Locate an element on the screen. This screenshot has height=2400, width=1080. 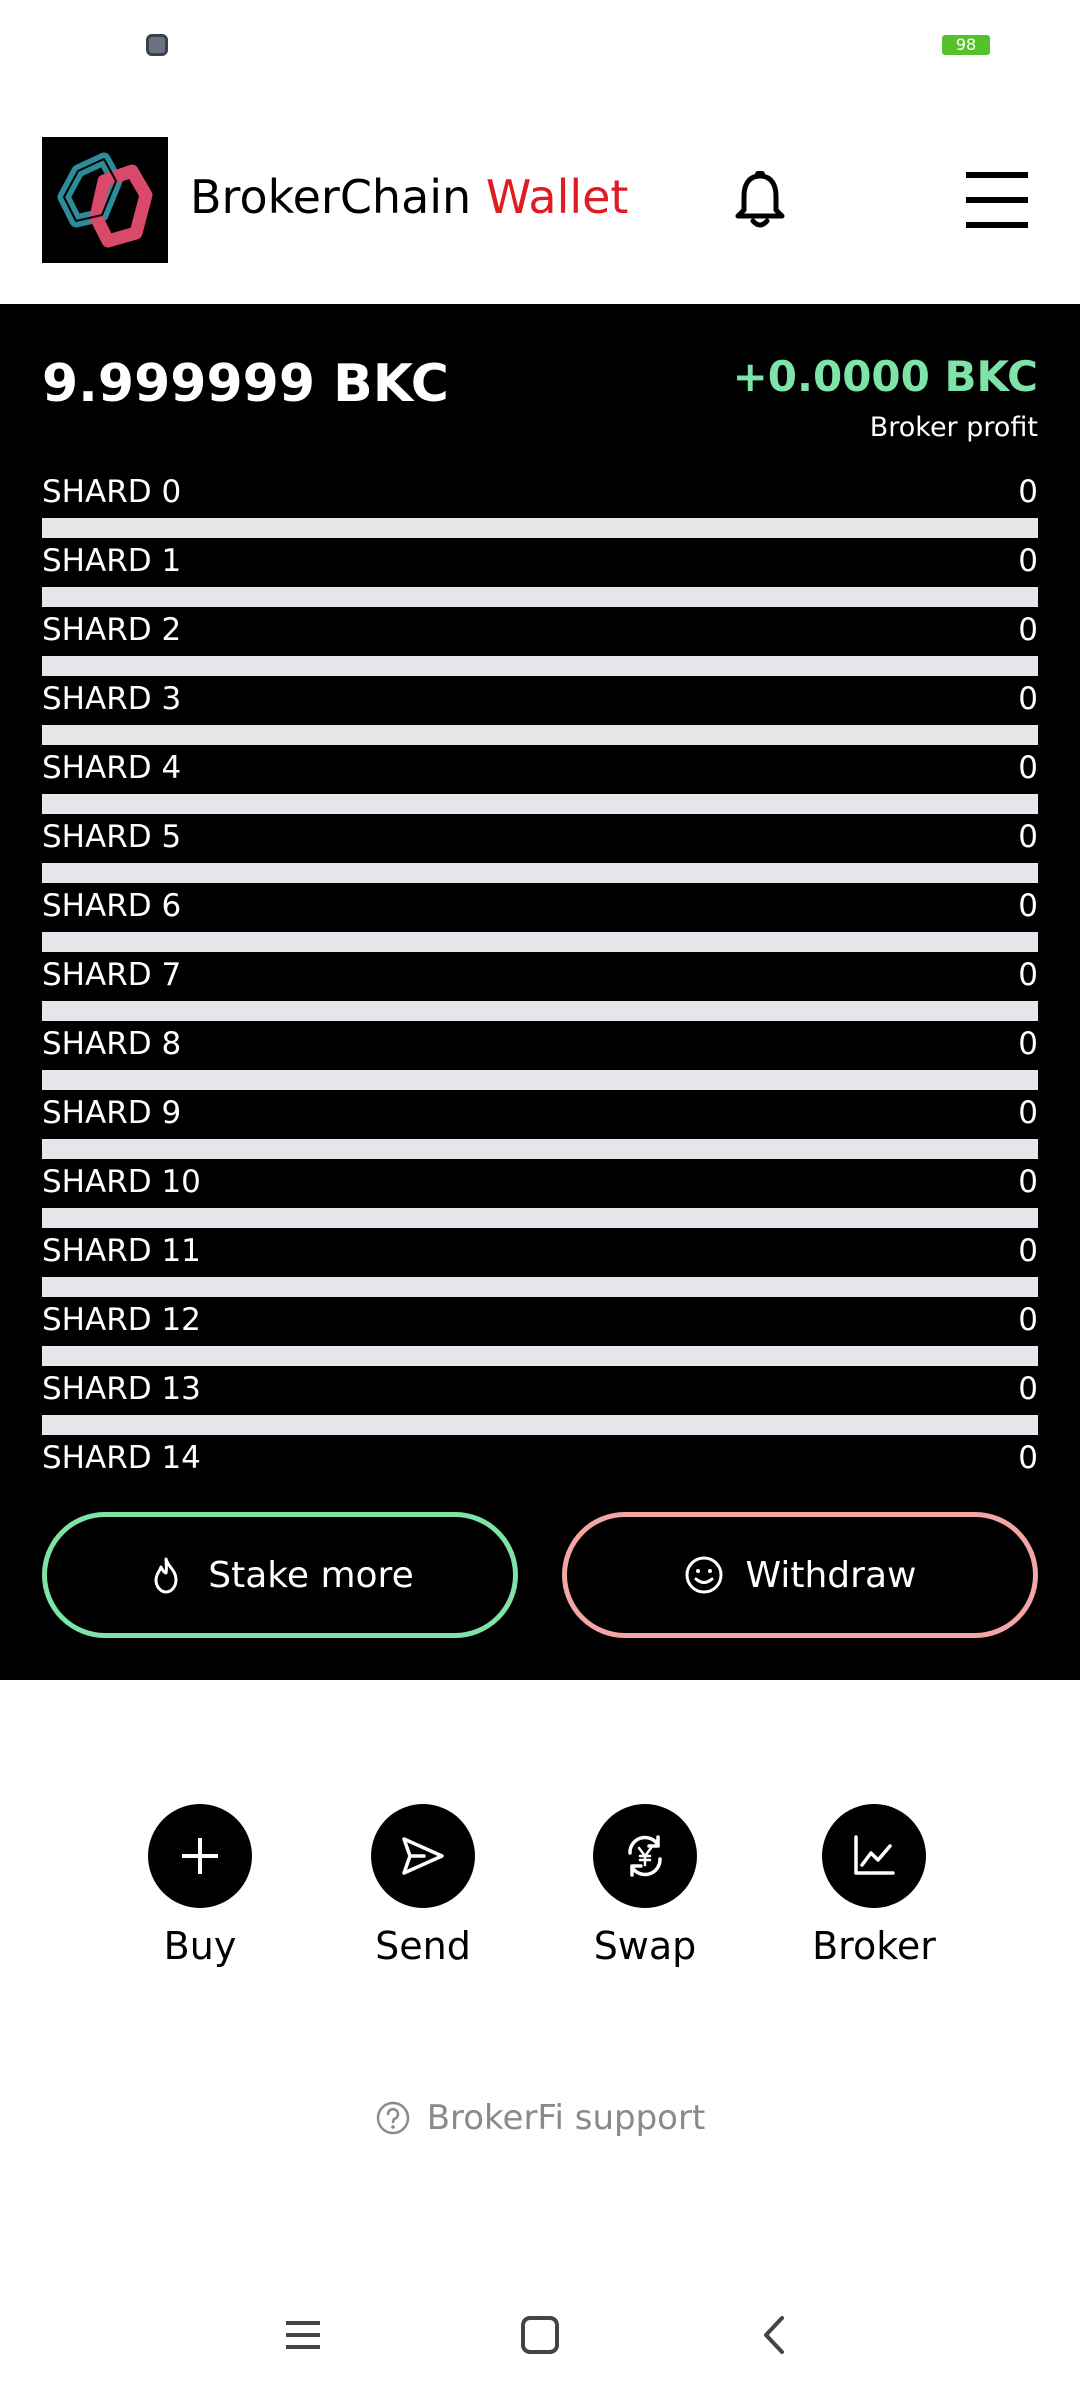
buy-action: Buy is located at coordinates (200, 1886).